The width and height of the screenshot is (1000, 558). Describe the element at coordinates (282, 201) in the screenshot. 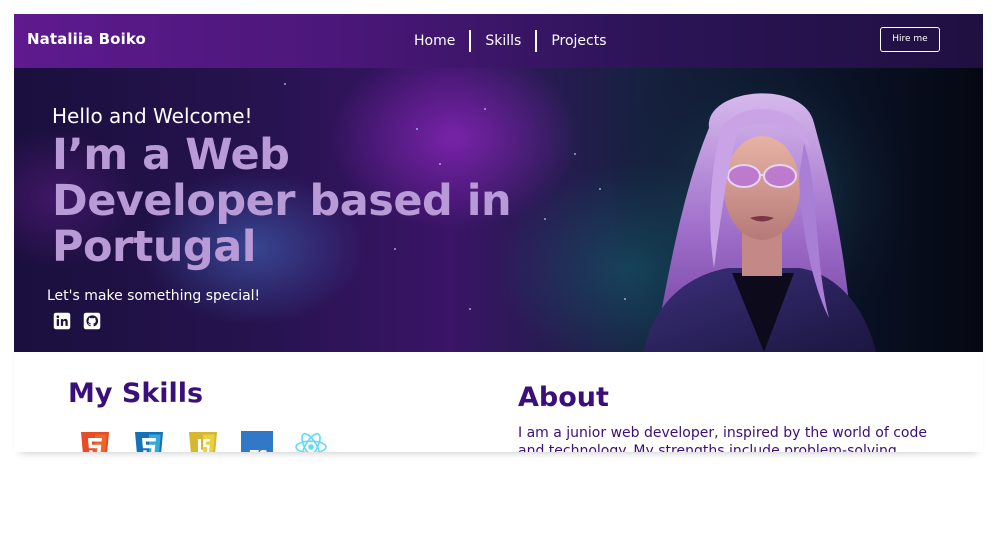

I see `hero-headline: I’m a Web Developer based in Portugal` at that location.